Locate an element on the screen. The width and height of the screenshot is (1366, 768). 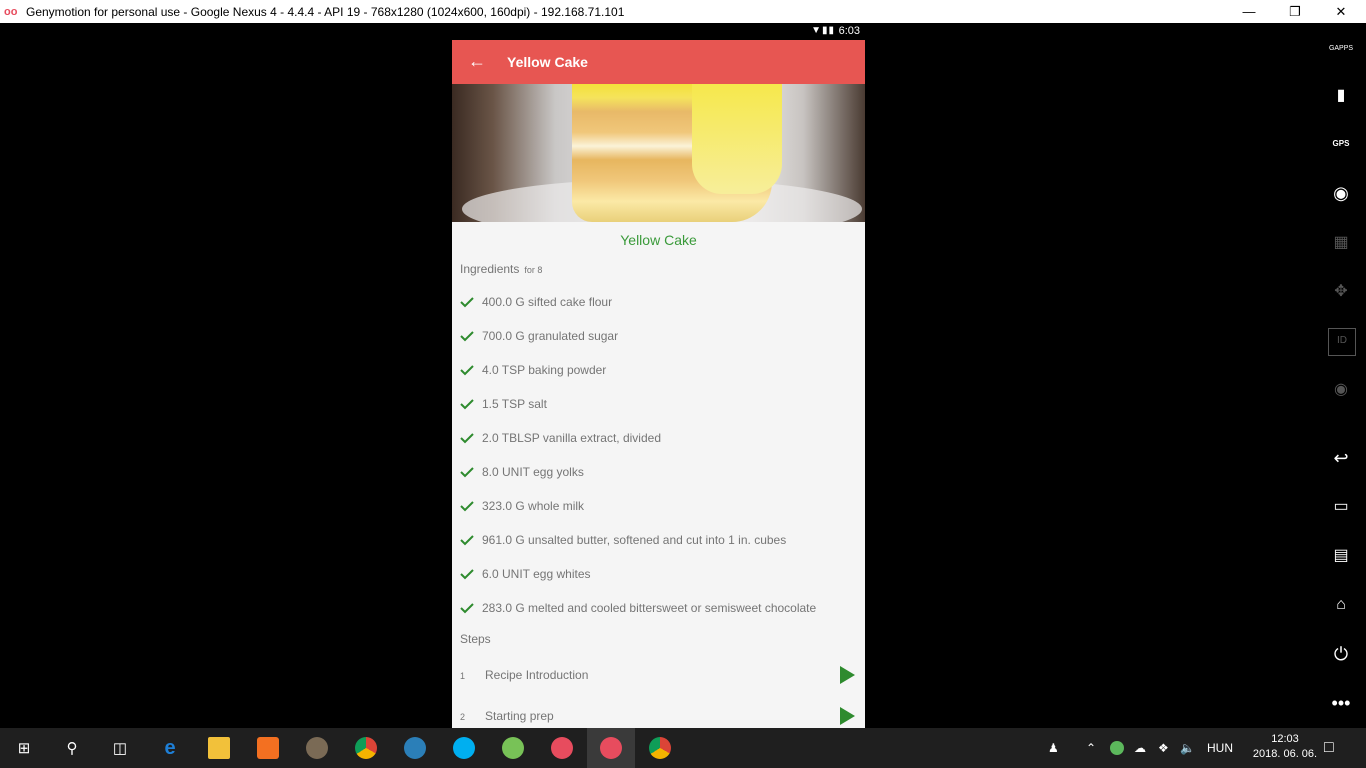
ingredient-text: 4.0 TSP baking powder is located at coordinates (544, 370).